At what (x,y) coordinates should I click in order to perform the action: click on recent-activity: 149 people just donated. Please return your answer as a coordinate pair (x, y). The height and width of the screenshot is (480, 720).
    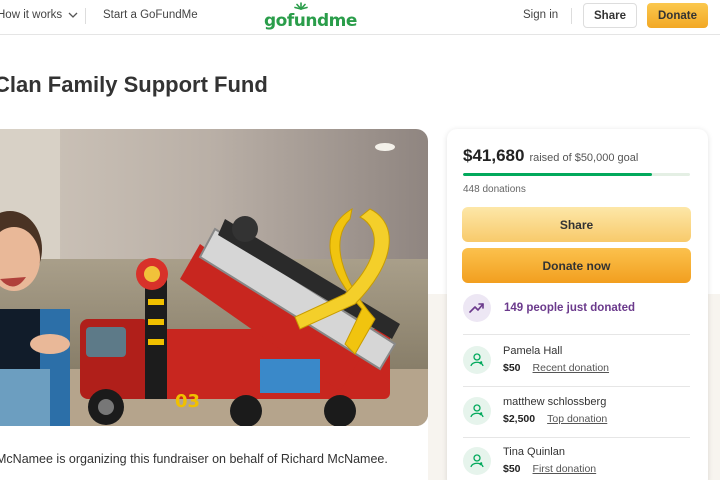
    Looking at the image, I should click on (549, 308).